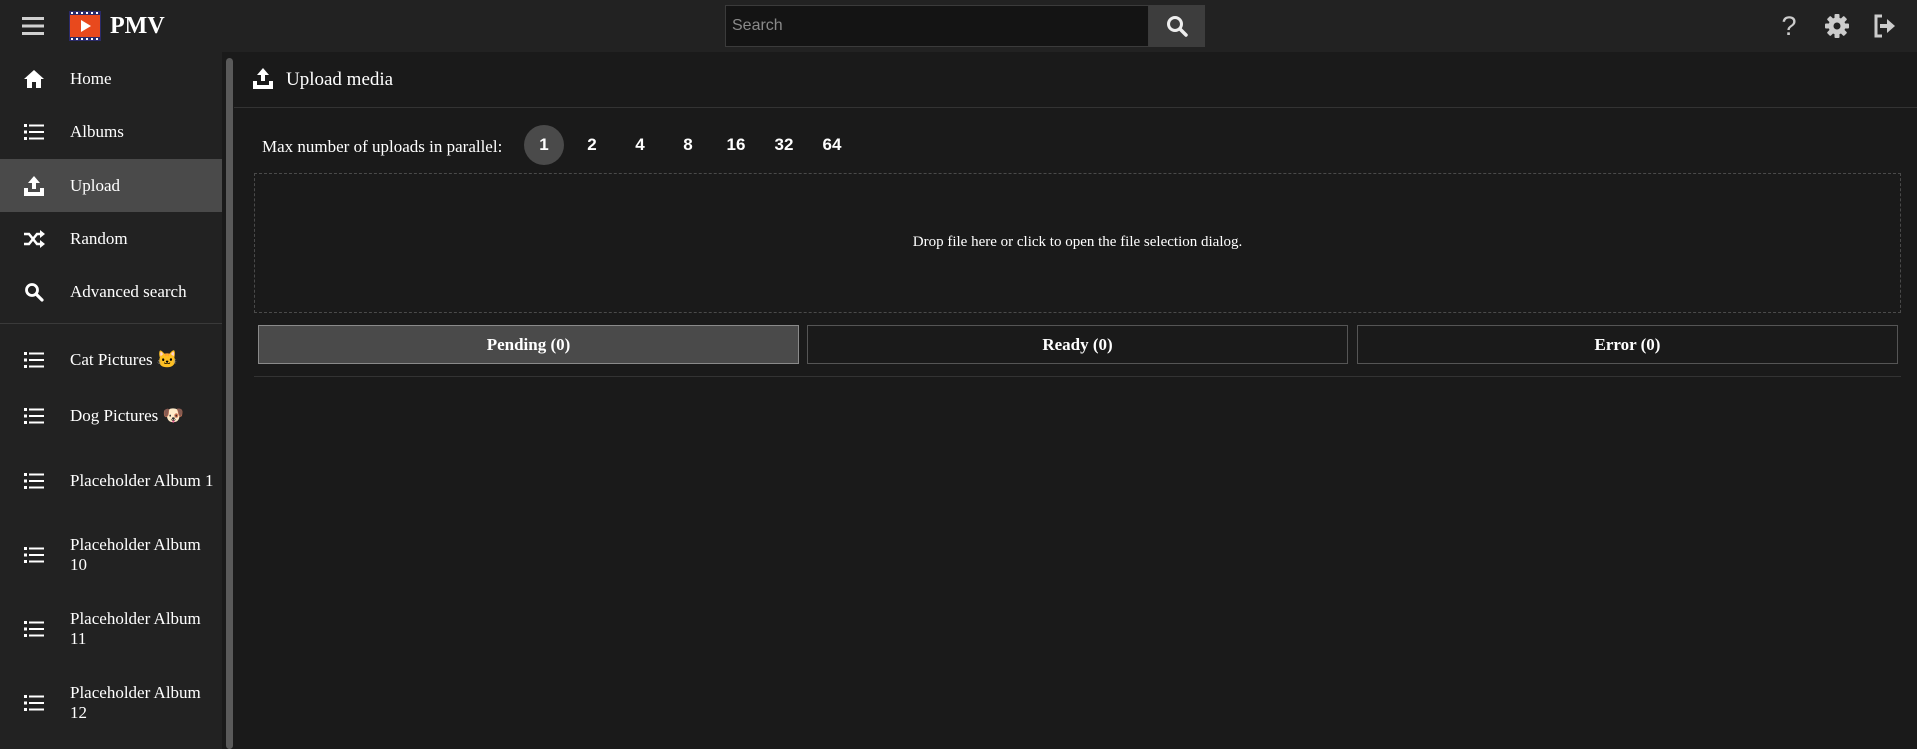 Image resolution: width=1917 pixels, height=749 pixels. What do you see at coordinates (135, 628) in the screenshot?
I see `sidebar-album-label: Placeholder Album 11` at bounding box center [135, 628].